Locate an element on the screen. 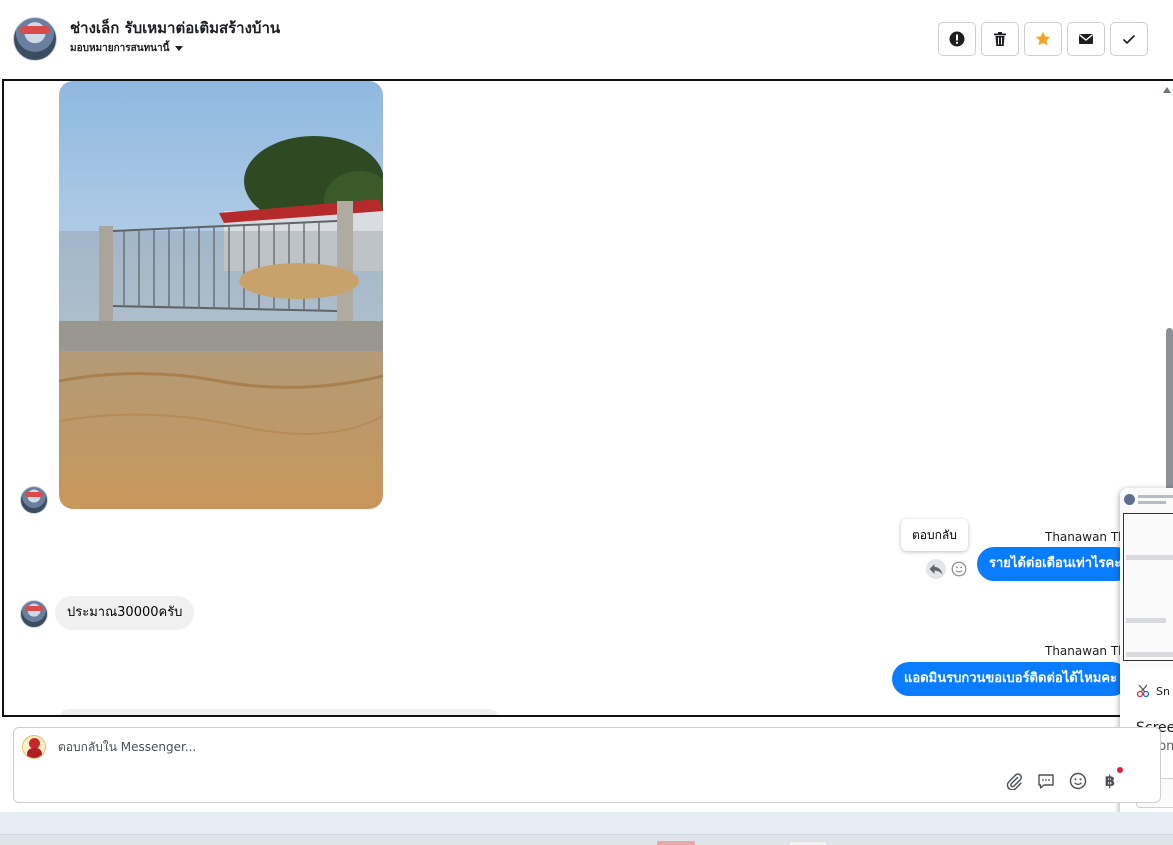 This screenshot has height=845, width=1173. thumbnail-avatar is located at coordinates (1129, 499).